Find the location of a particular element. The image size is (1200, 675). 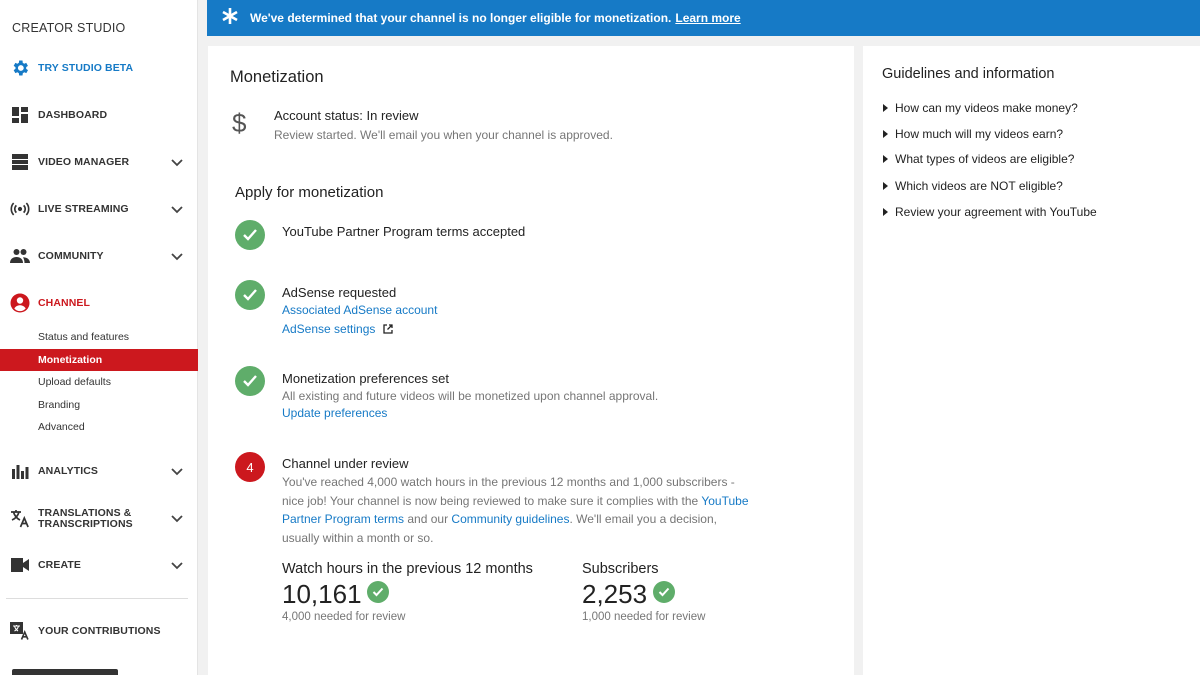

guideline-item-label: Review your agreement with YouTube is located at coordinates (996, 212).